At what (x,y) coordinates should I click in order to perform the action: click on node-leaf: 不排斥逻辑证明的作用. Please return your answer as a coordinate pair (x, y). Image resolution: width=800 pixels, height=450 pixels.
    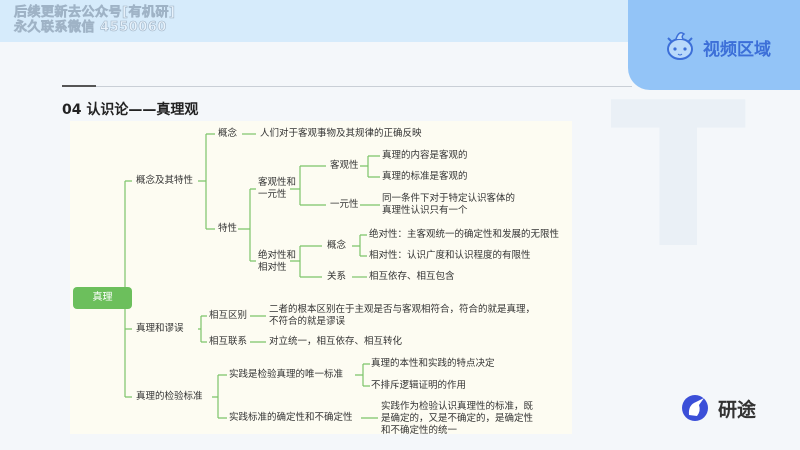
    Looking at the image, I should click on (419, 385).